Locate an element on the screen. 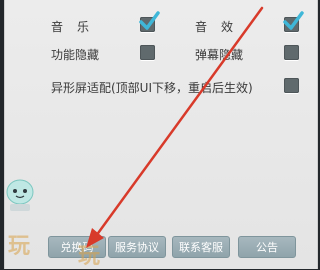 This screenshot has width=320, height=270. notch-adapt-label: 异形屏适配(顶部UI下移，重启后生效) is located at coordinates (152, 88).